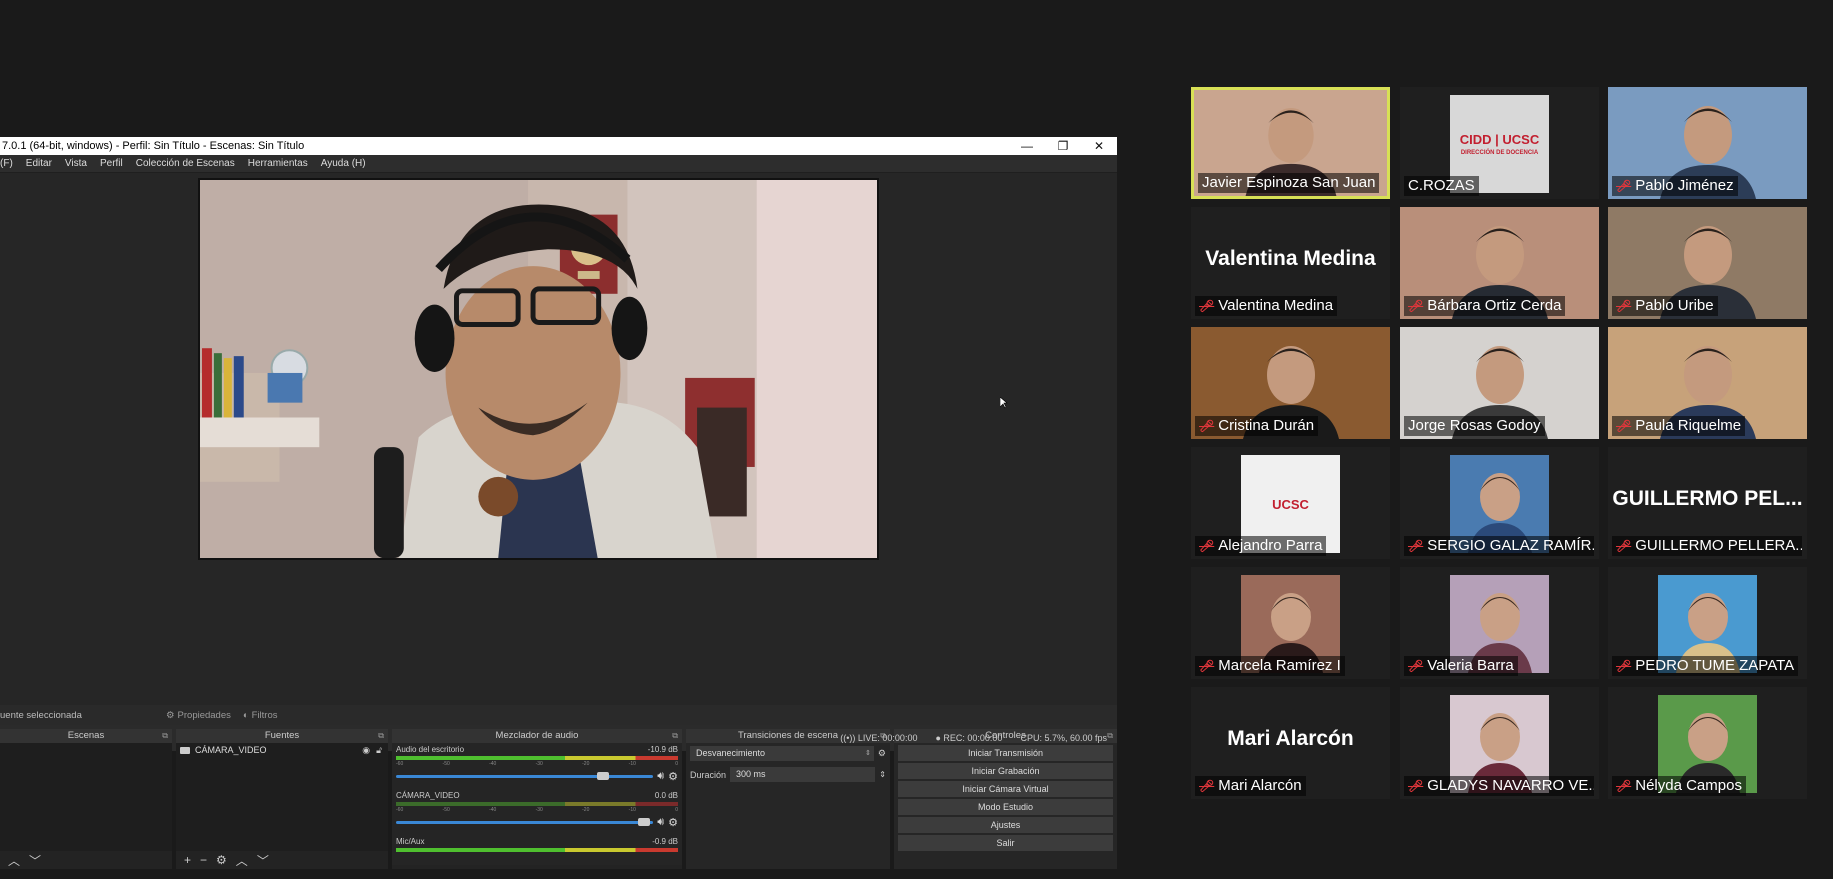 Image resolution: width=1833 pixels, height=879 pixels. Describe the element at coordinates (803, 774) in the screenshot. I see `duration-input: 300 ms` at that location.